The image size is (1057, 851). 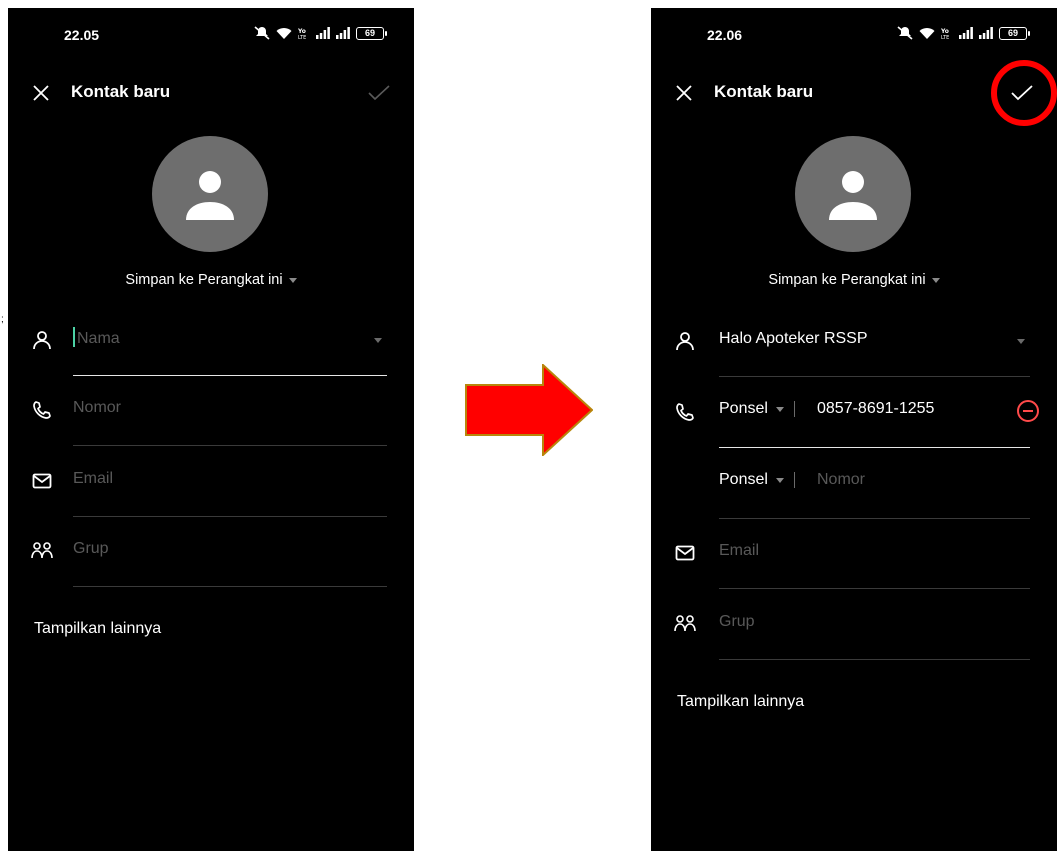 I want to click on name-placeholder: Nama, so click(x=98, y=339).